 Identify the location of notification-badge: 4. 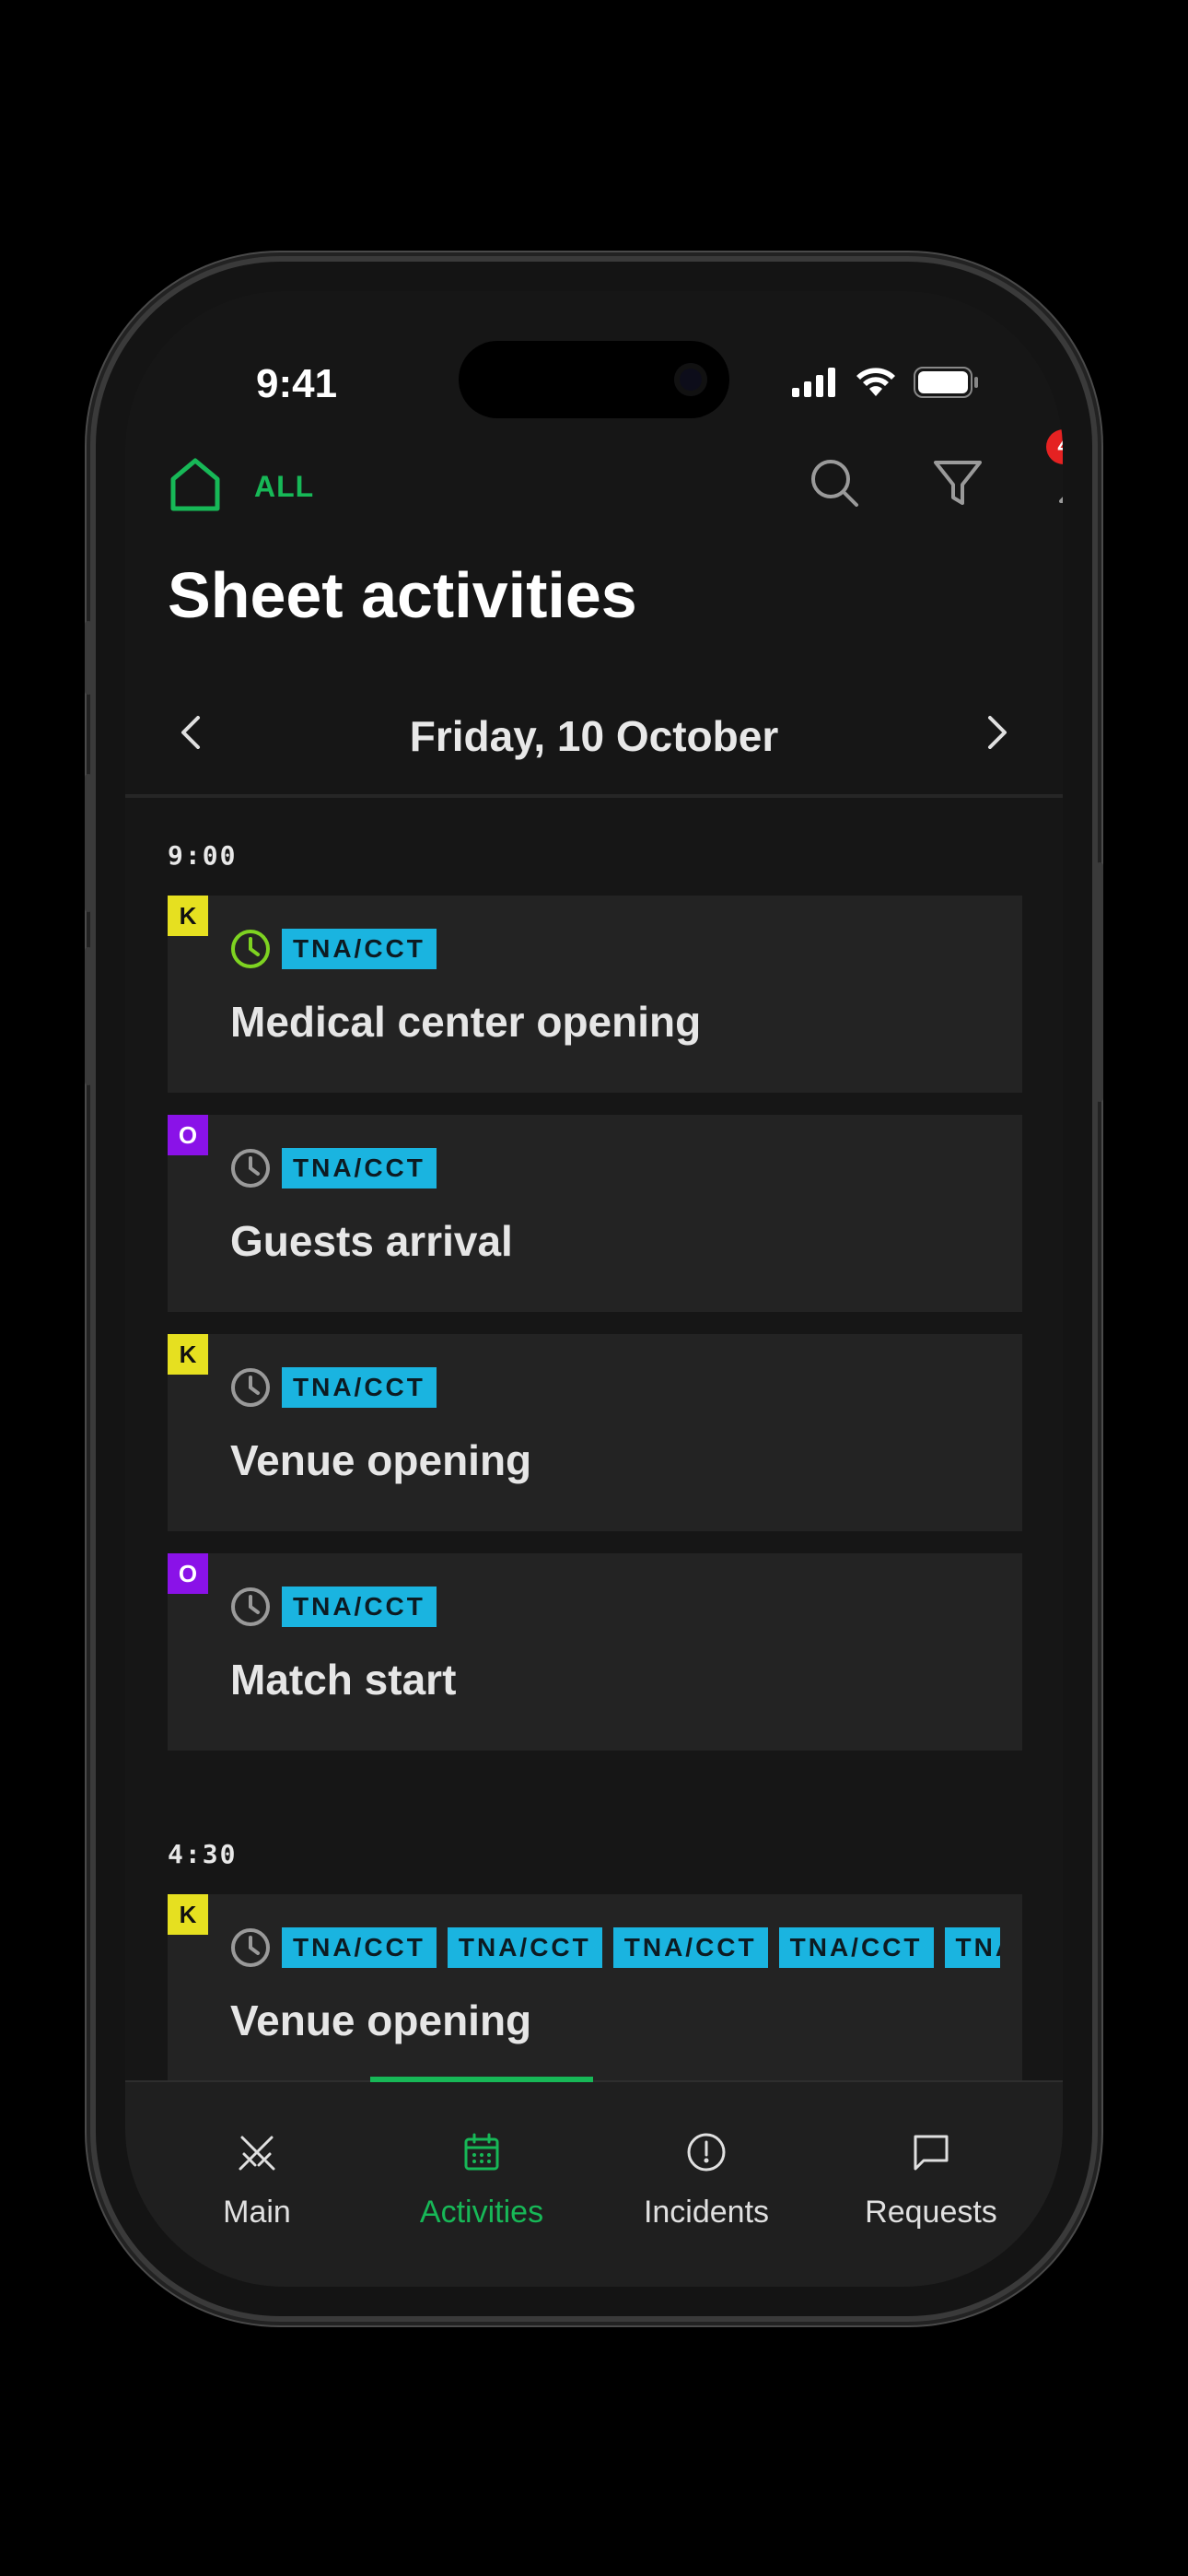
(1054, 446).